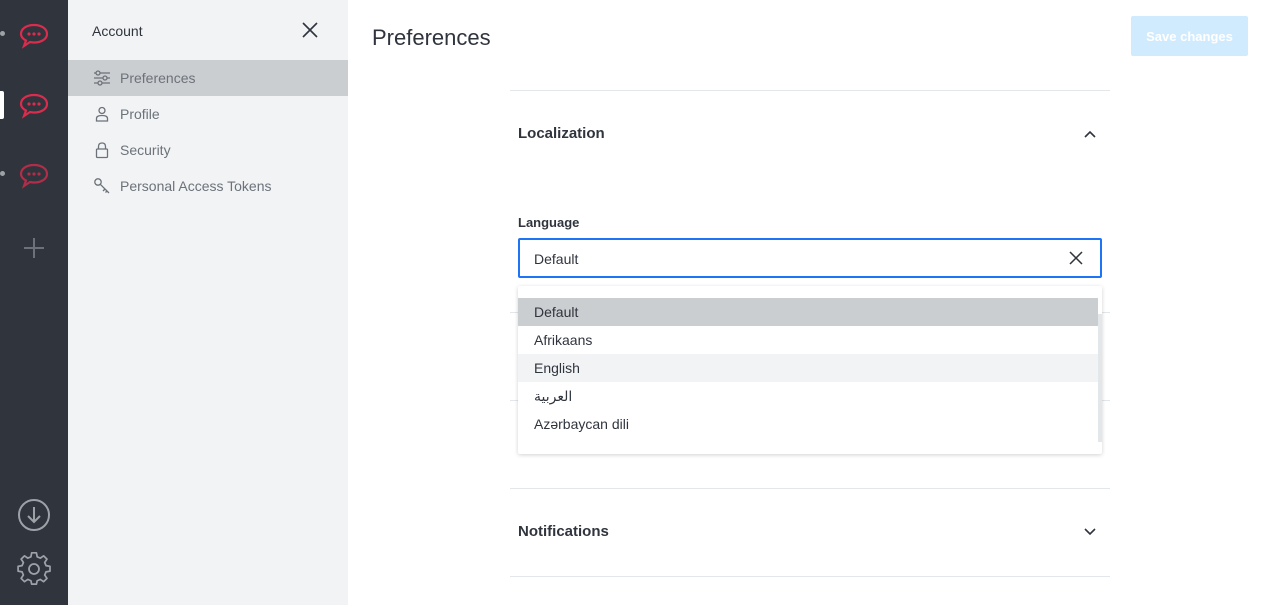  I want to click on sidebar-item-label: Preferences, so click(158, 78).